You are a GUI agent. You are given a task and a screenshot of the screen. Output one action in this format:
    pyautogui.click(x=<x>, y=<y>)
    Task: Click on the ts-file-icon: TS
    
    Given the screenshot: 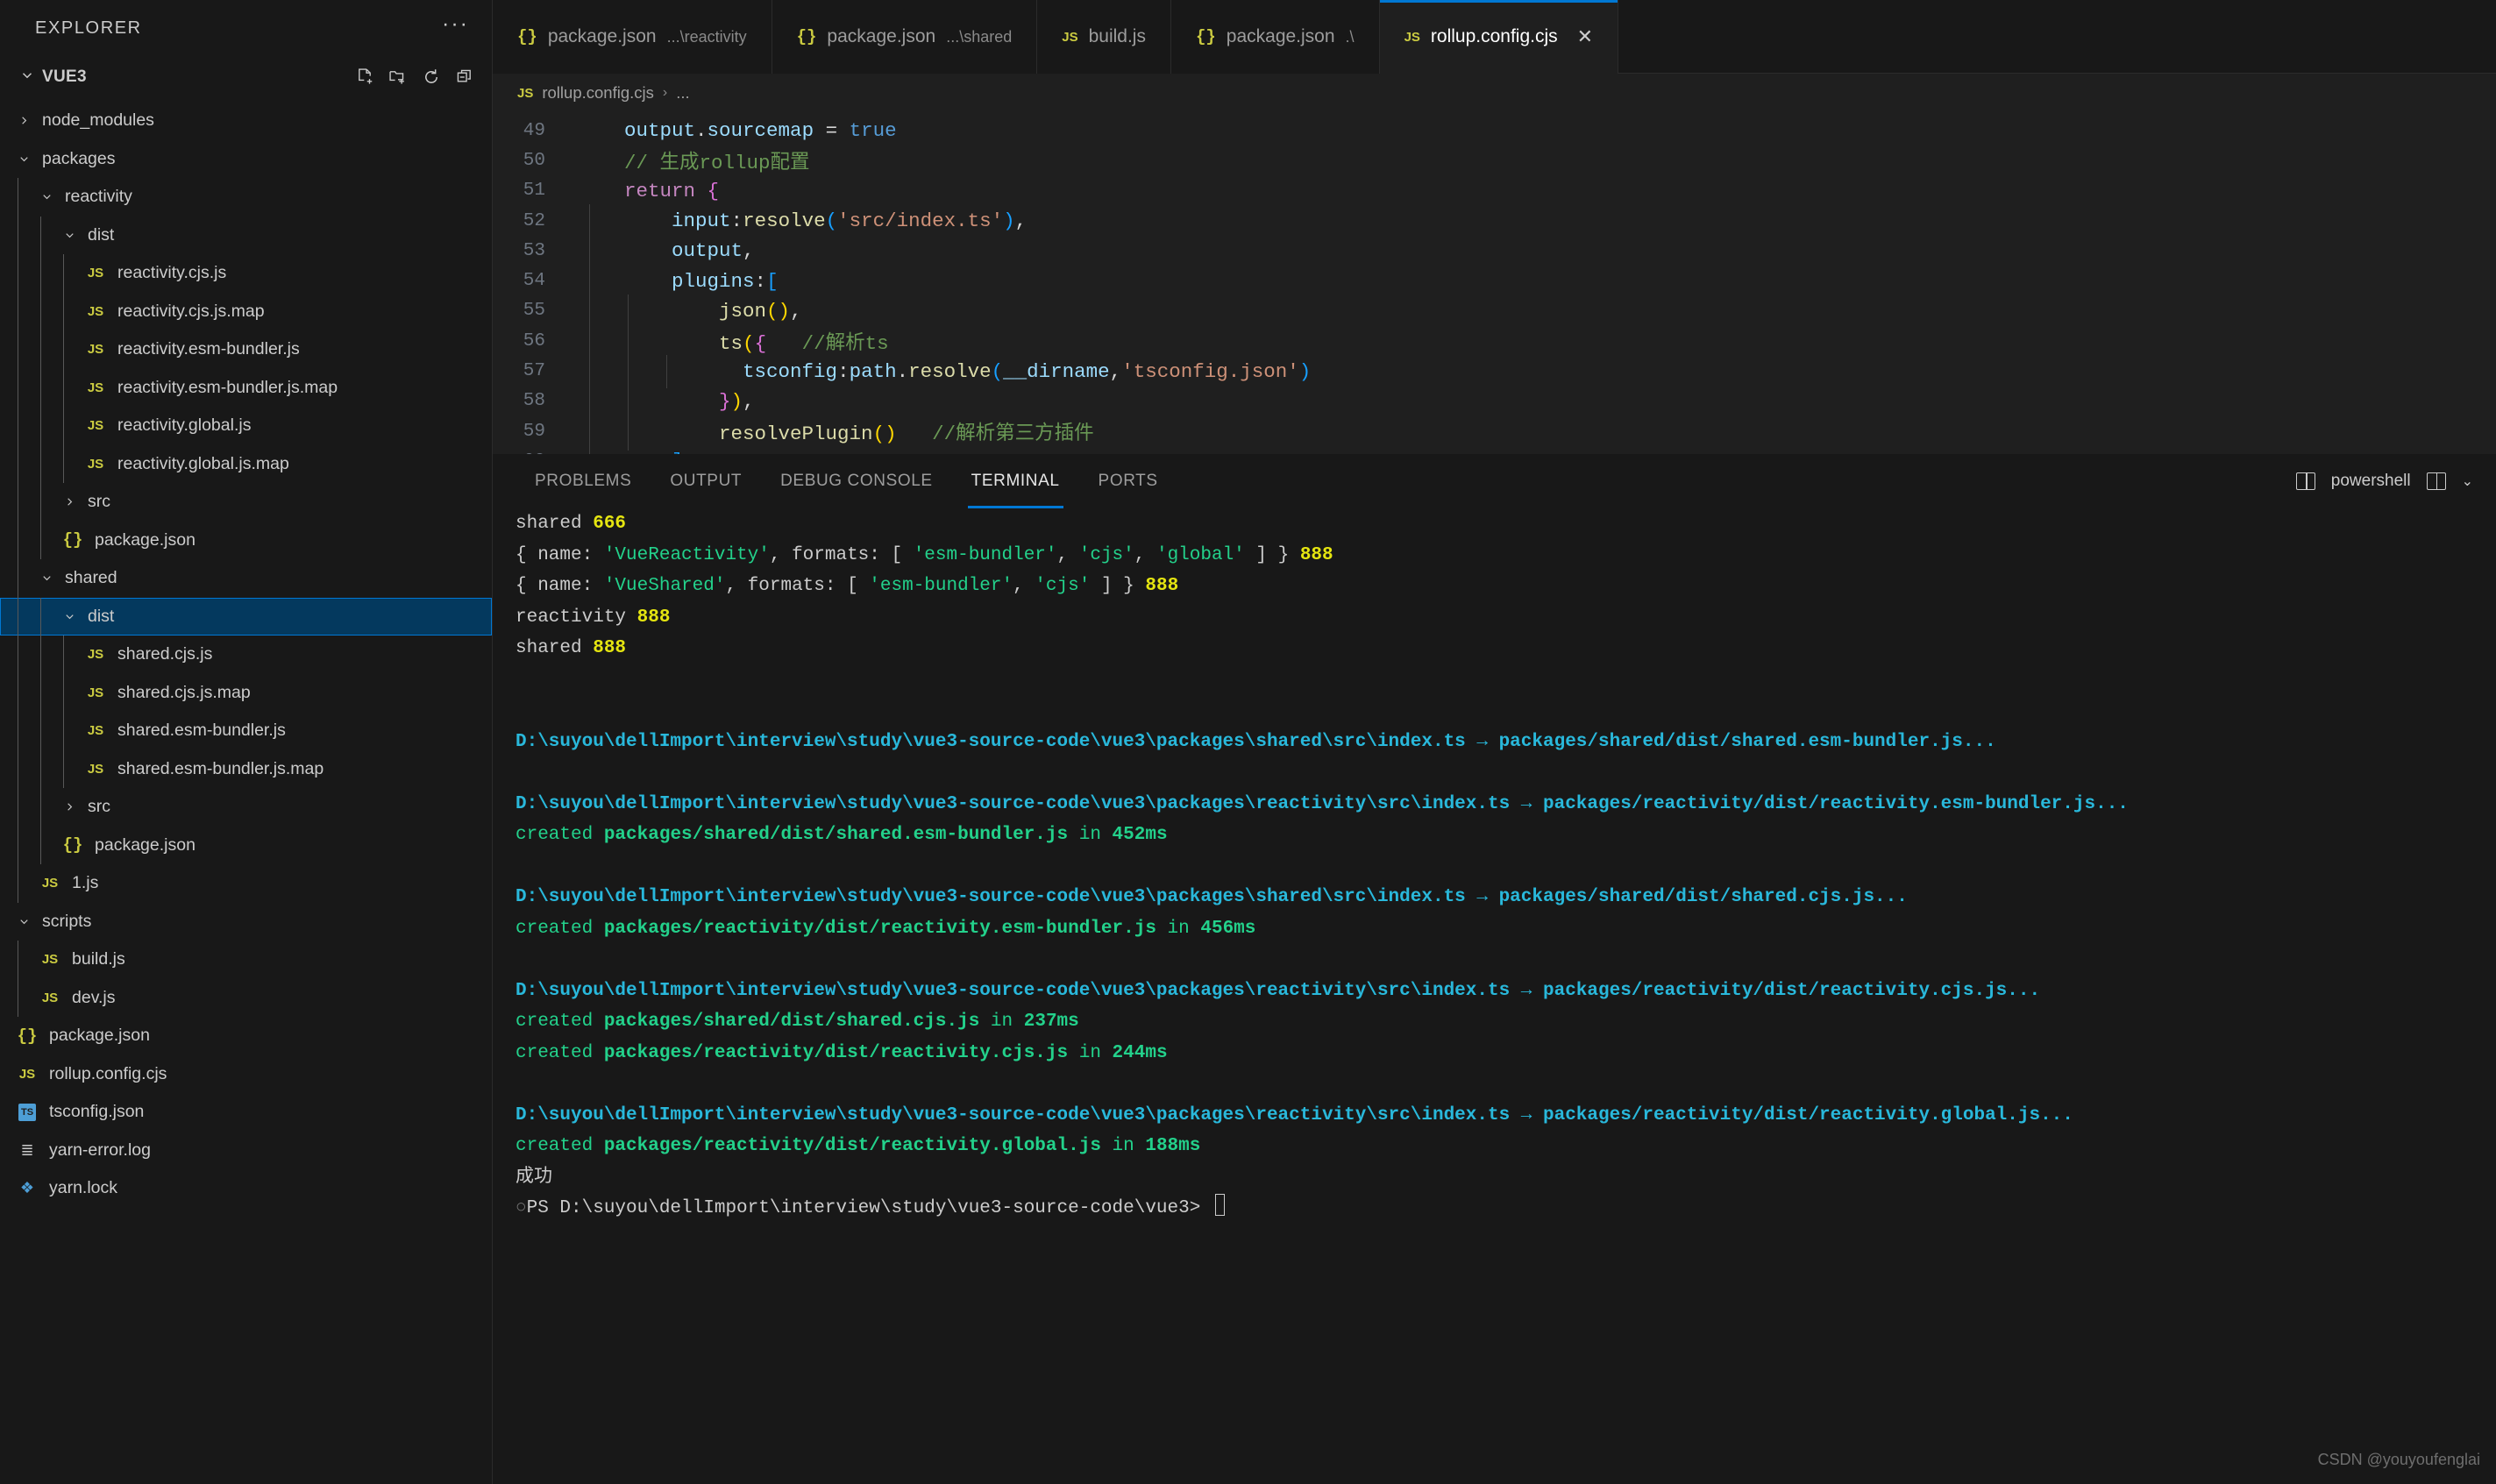 What is the action you would take?
    pyautogui.click(x=27, y=1112)
    